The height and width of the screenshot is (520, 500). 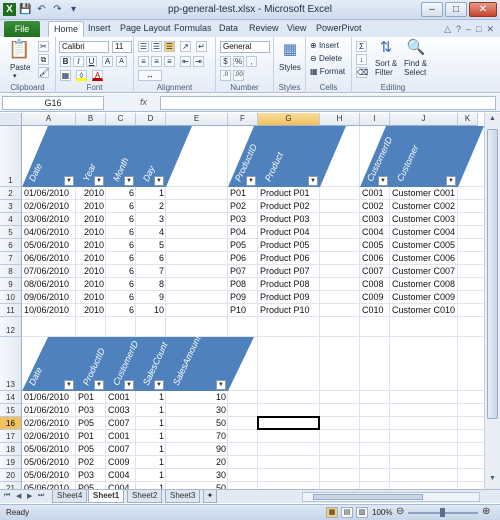 What do you see at coordinates (416, 48) in the screenshot?
I see `find-select-icon: 🔍` at bounding box center [416, 48].